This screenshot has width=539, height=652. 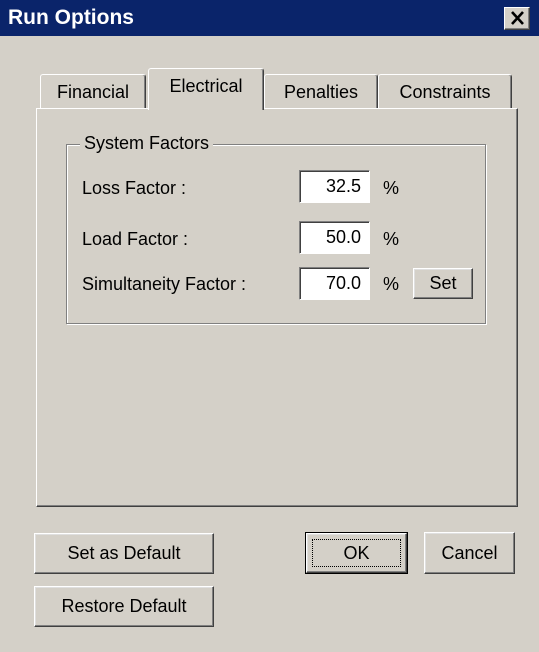 I want to click on loss-factor-input: 32.5, so click(x=334, y=186).